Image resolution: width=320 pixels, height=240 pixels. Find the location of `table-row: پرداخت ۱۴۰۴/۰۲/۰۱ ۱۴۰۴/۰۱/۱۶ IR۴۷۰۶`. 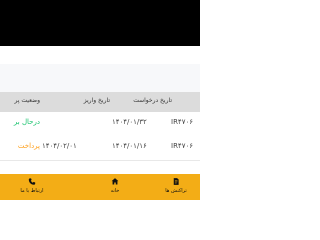

table-row: پرداخت ۱۴۰۴/۰۲/۰۱ ۱۴۰۴/۰۱/۱۶ IR۴۷۰۶ is located at coordinates (100, 148).